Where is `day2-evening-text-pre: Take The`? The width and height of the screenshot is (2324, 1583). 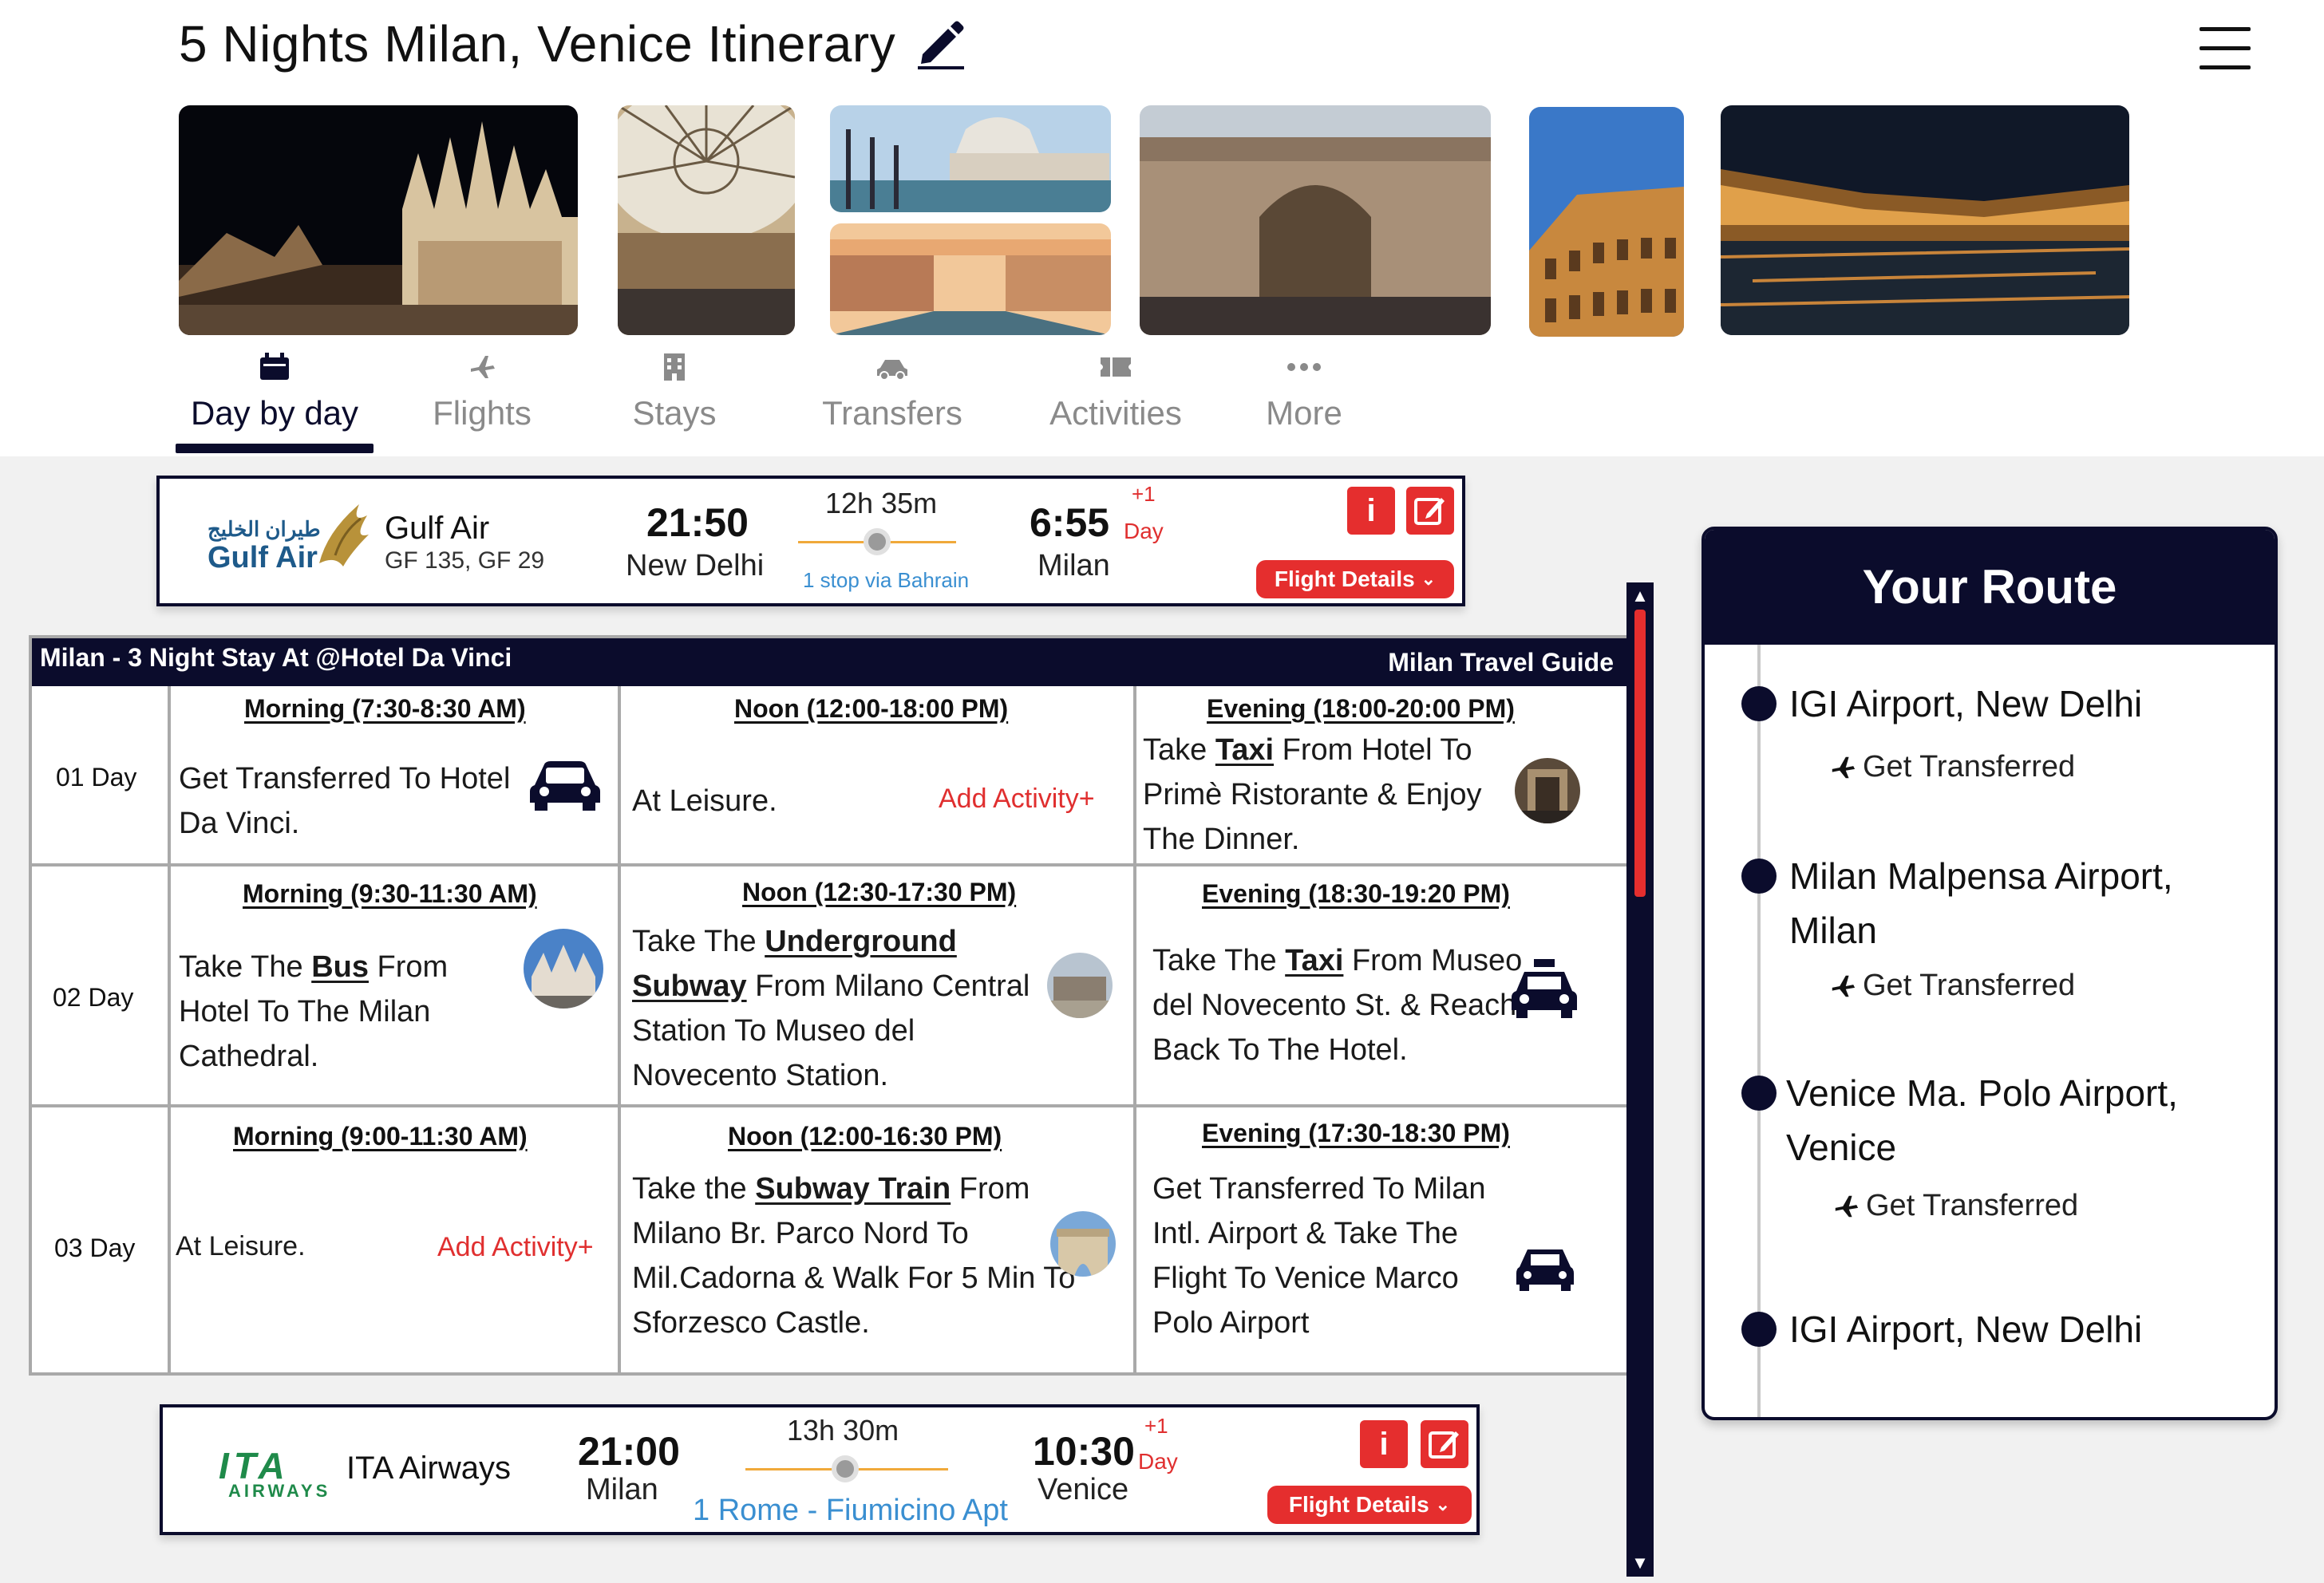
day2-evening-text-pre: Take The is located at coordinates (1219, 960).